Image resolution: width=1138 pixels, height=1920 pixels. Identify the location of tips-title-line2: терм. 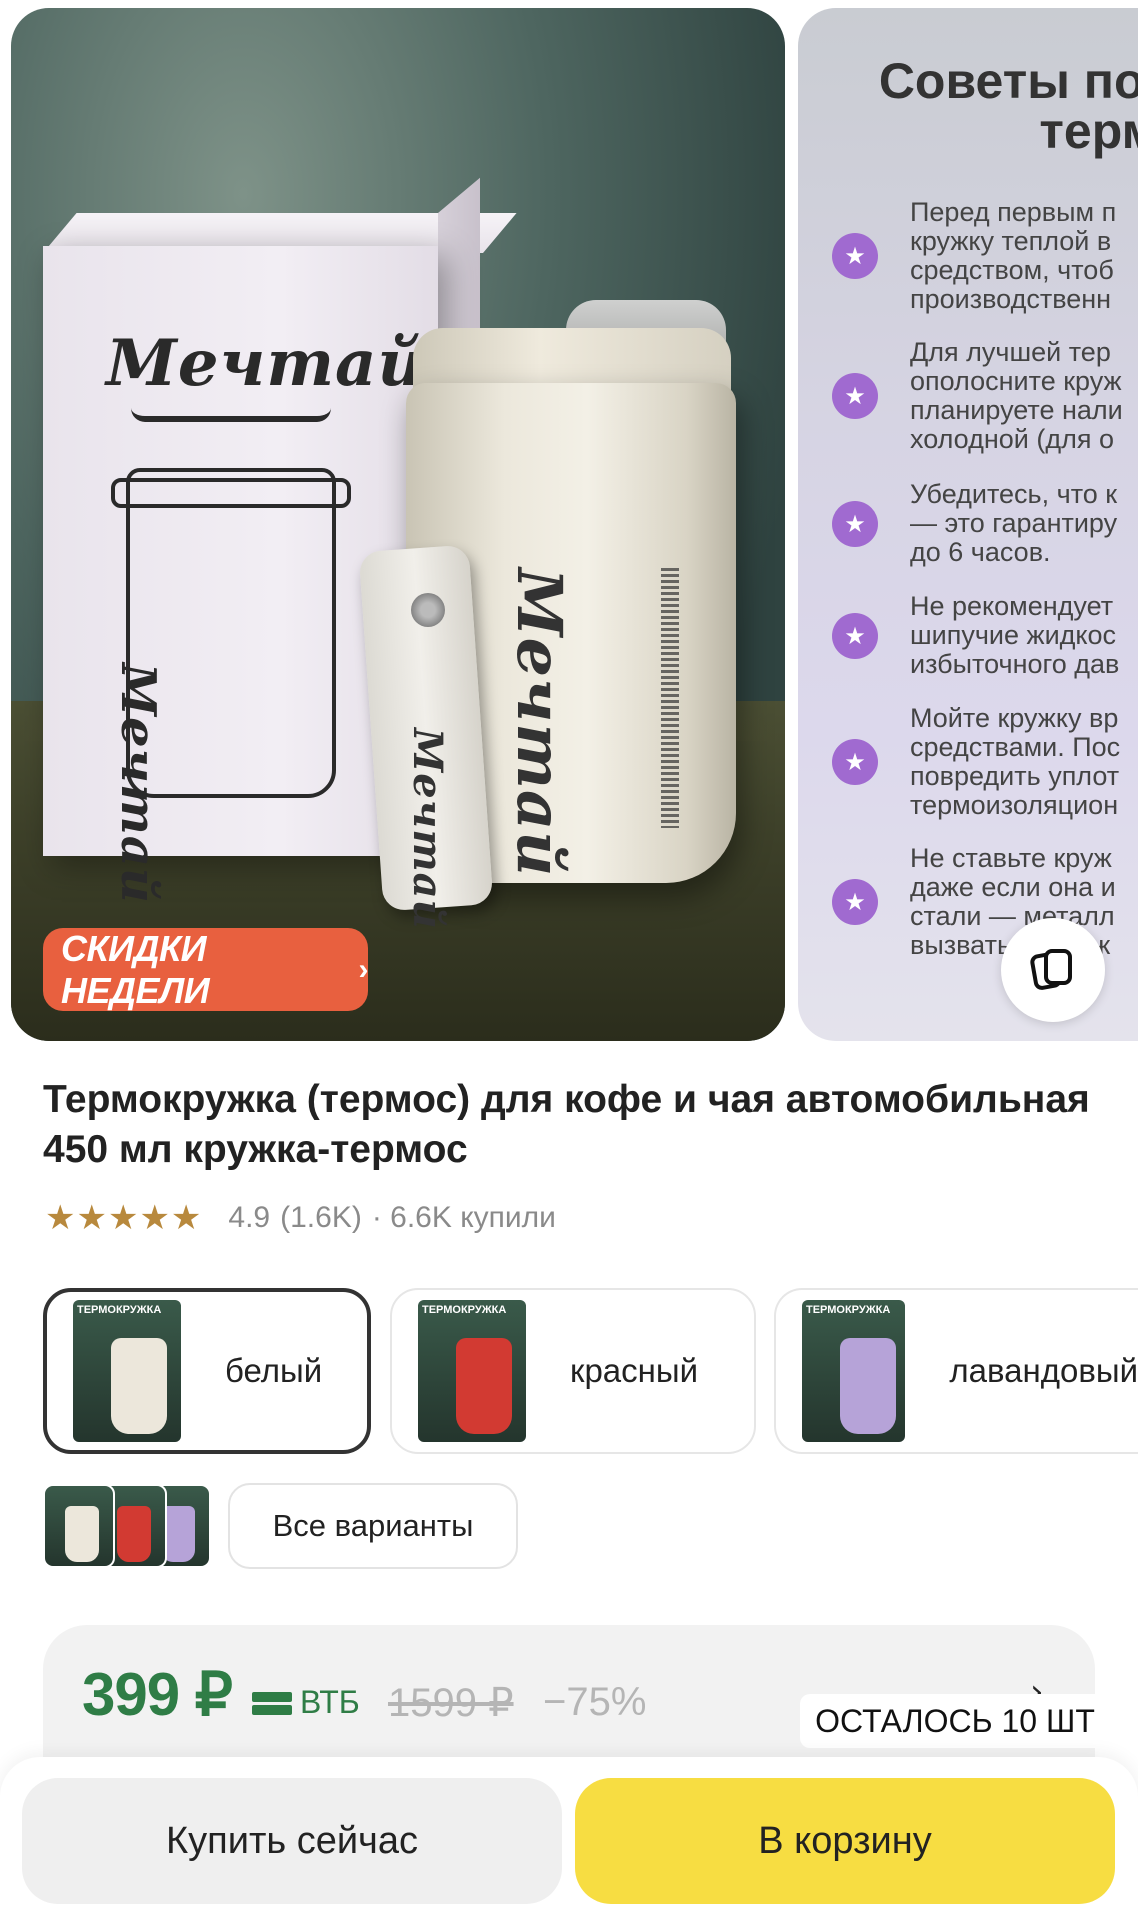
(1088, 131).